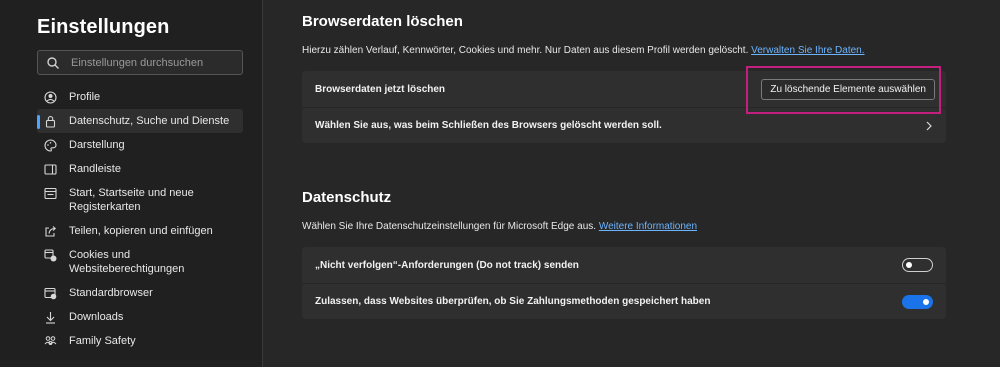  What do you see at coordinates (929, 126) in the screenshot?
I see `chevron-right-icon` at bounding box center [929, 126].